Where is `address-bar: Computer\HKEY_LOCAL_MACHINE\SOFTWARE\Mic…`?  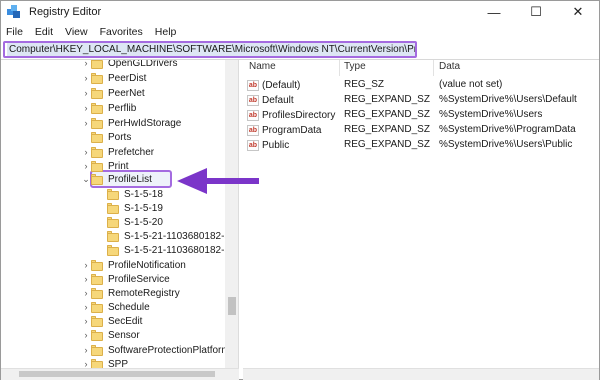
address-bar: Computer\HKEY_LOCAL_MACHINE\SOFTWARE\Mic… is located at coordinates (210, 49).